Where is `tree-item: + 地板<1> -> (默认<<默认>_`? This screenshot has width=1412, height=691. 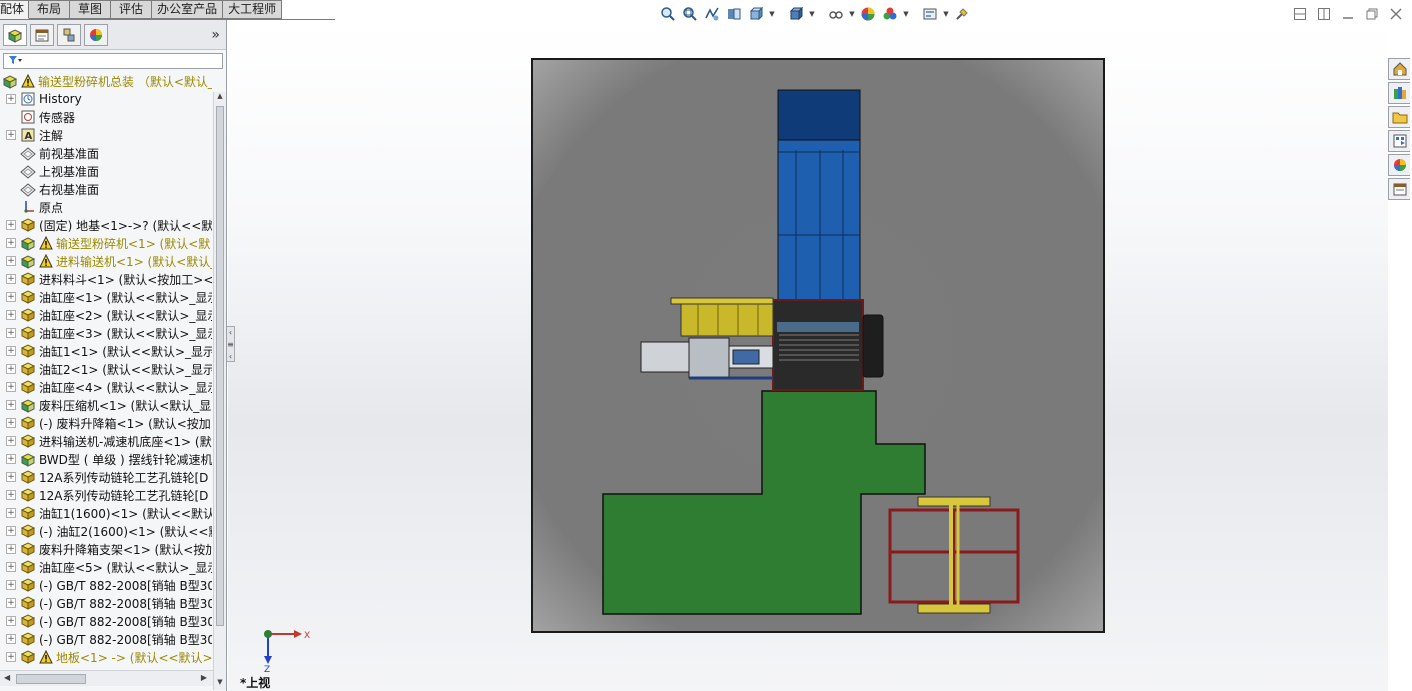 tree-item: + 地板<1> -> (默认<<默认>_ is located at coordinates (106, 657).